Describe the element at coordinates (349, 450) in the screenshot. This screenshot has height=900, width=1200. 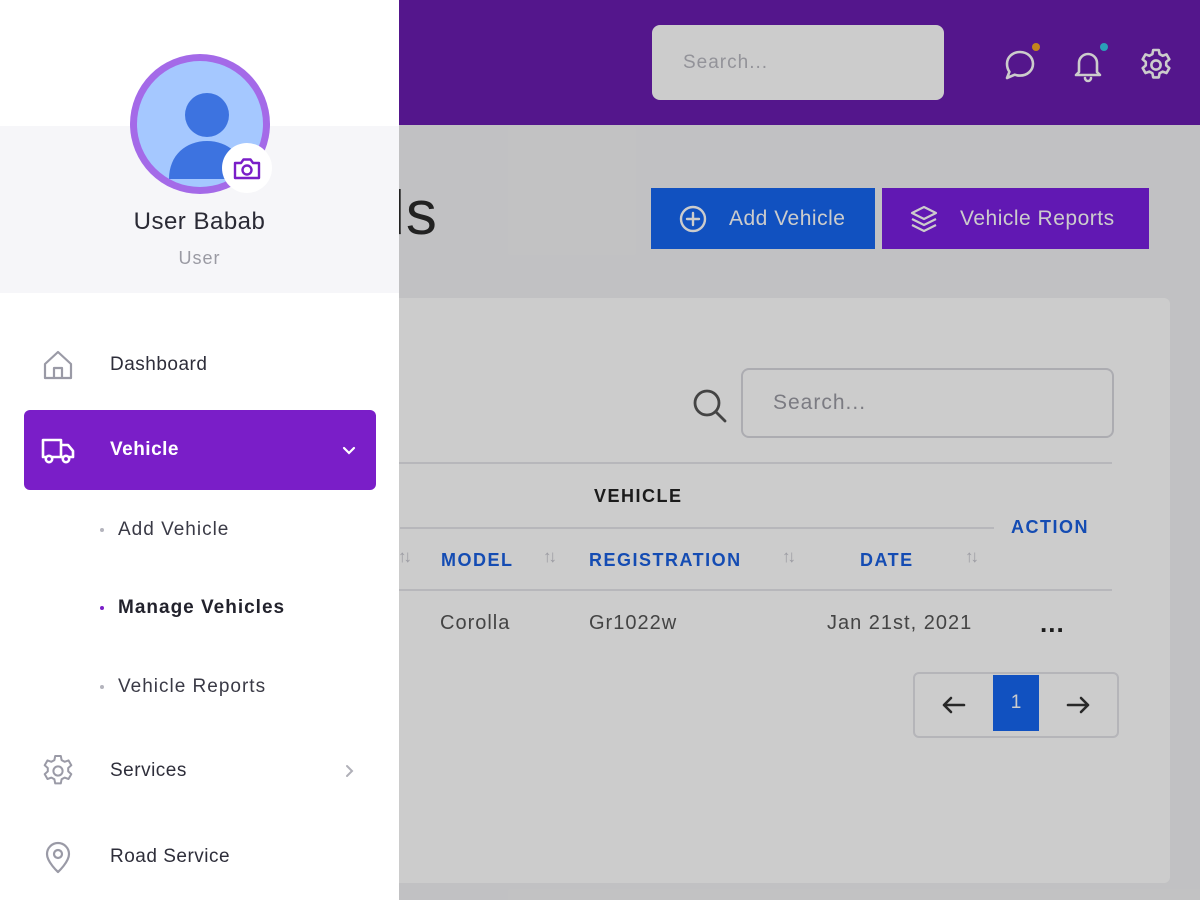
I see `chevron-down-icon` at that location.